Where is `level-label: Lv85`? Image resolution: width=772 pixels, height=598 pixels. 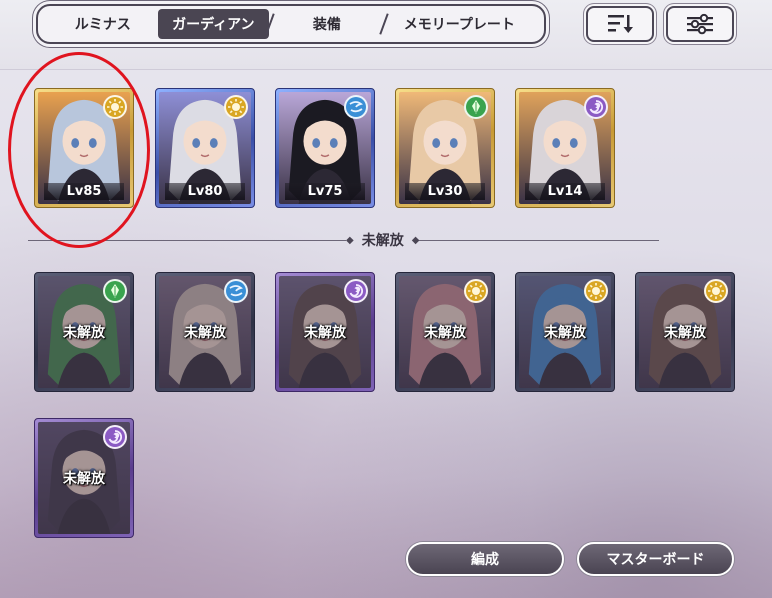 level-label: Lv85 is located at coordinates (84, 191).